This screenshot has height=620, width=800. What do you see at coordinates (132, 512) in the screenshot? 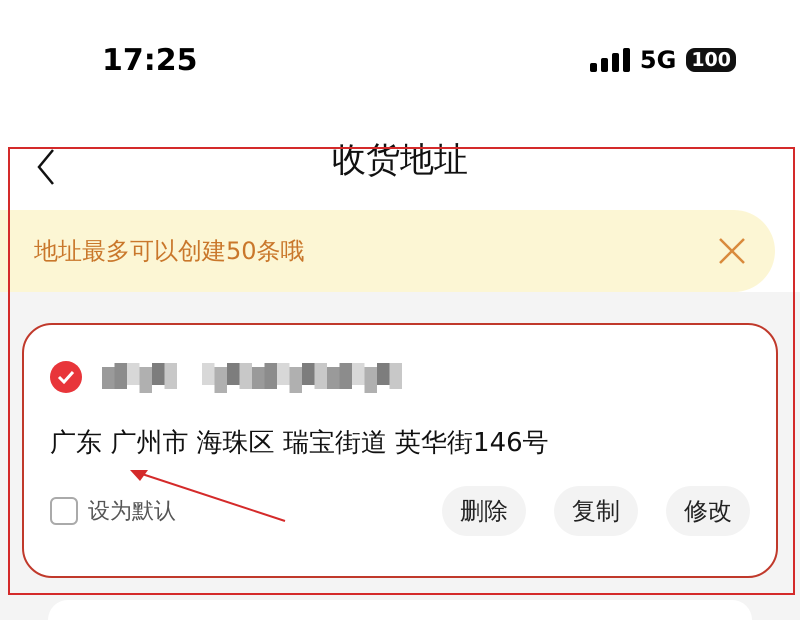
I see `default-label: 设为默认` at bounding box center [132, 512].